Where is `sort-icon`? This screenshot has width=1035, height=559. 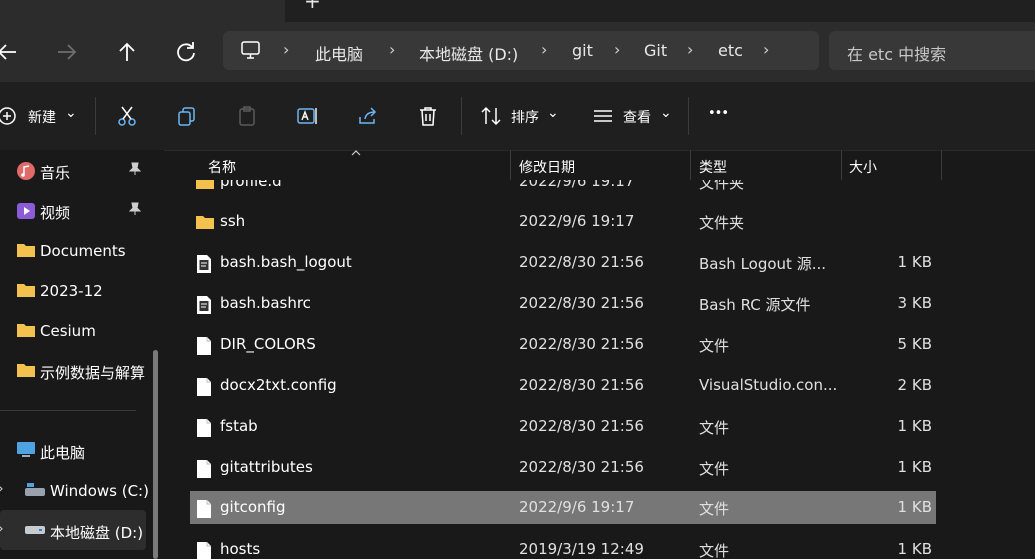 sort-icon is located at coordinates (491, 116).